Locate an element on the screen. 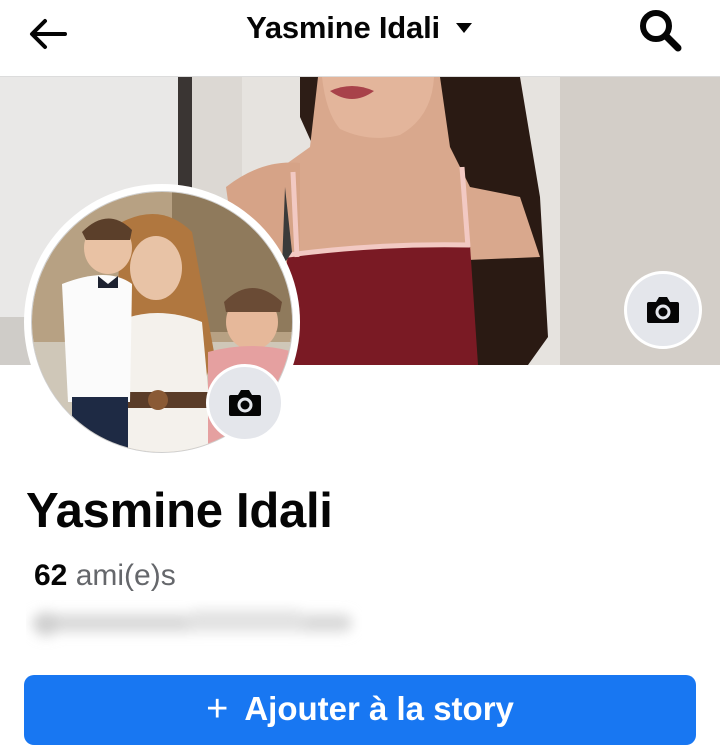  add-to-story-button: + Ajouter à la story is located at coordinates (360, 710).